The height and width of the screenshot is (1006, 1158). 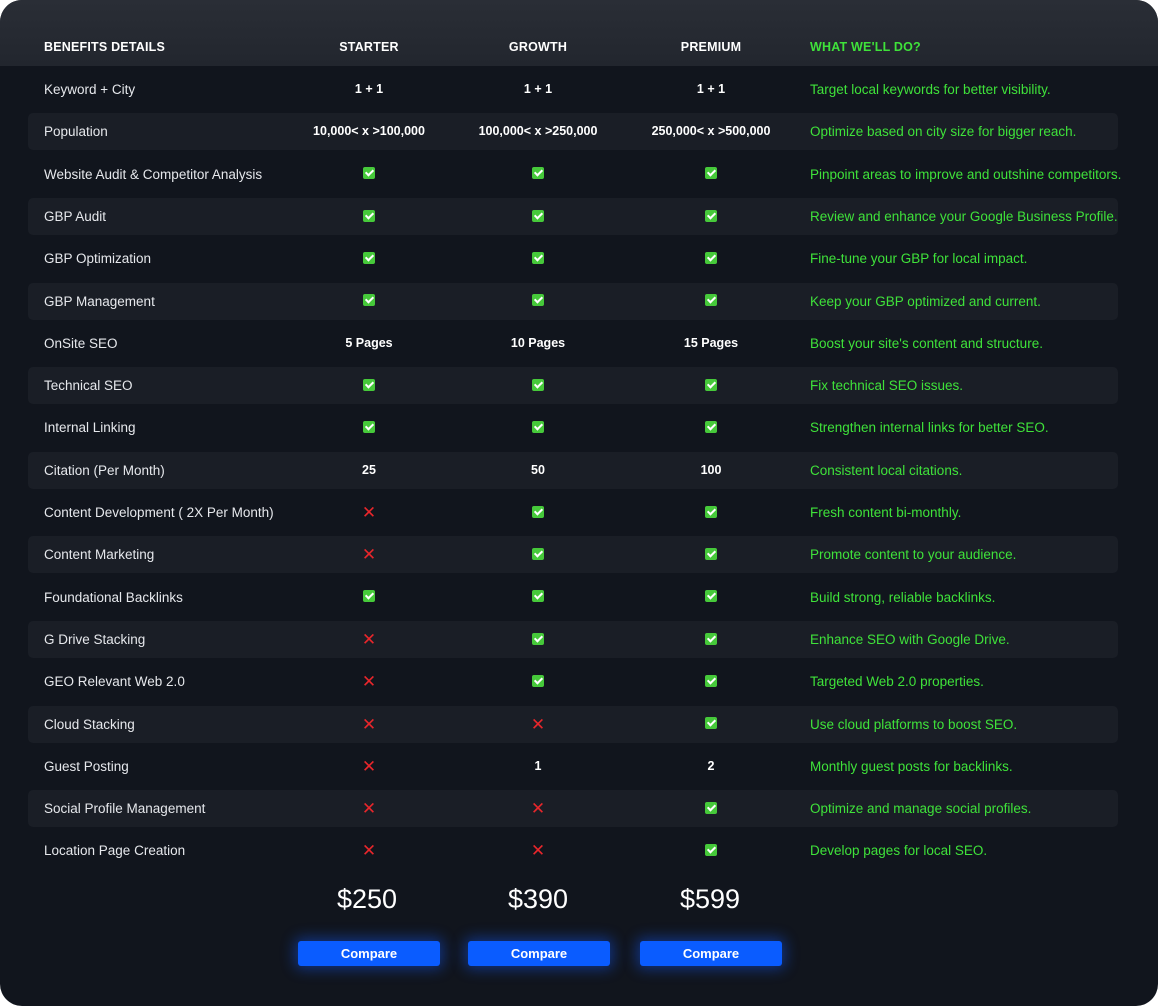 I want to click on row-description: Fresh content bi-monthly., so click(x=886, y=512).